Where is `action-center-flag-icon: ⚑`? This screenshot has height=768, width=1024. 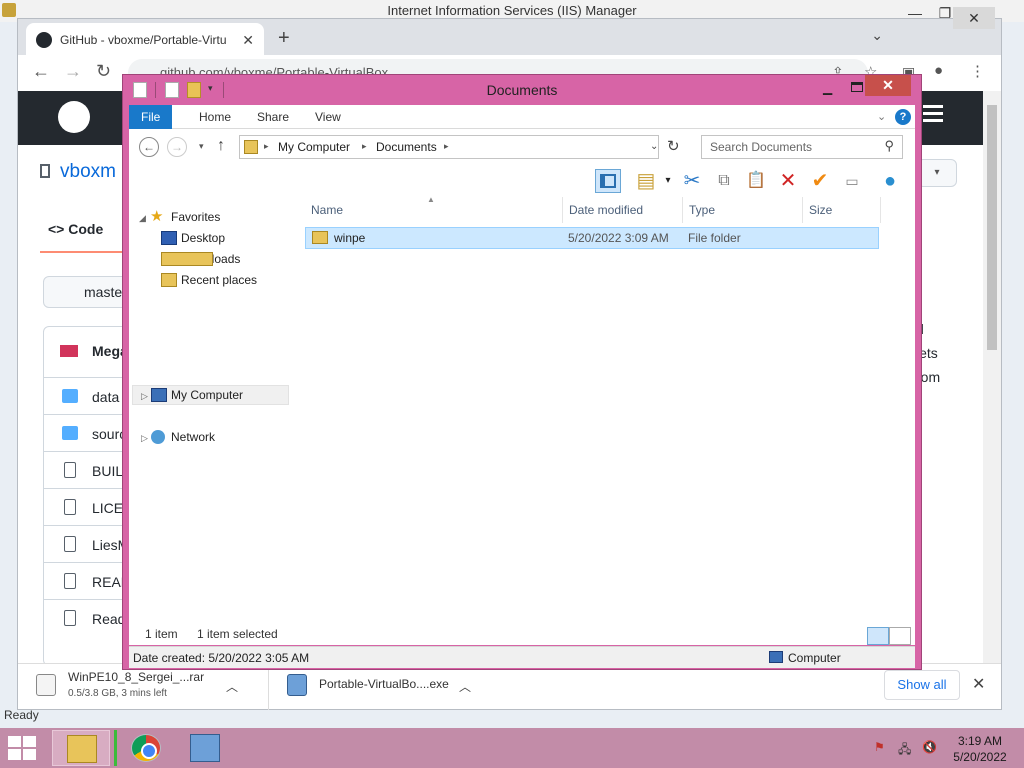
action-center-flag-icon: ⚑ is located at coordinates (881, 747).